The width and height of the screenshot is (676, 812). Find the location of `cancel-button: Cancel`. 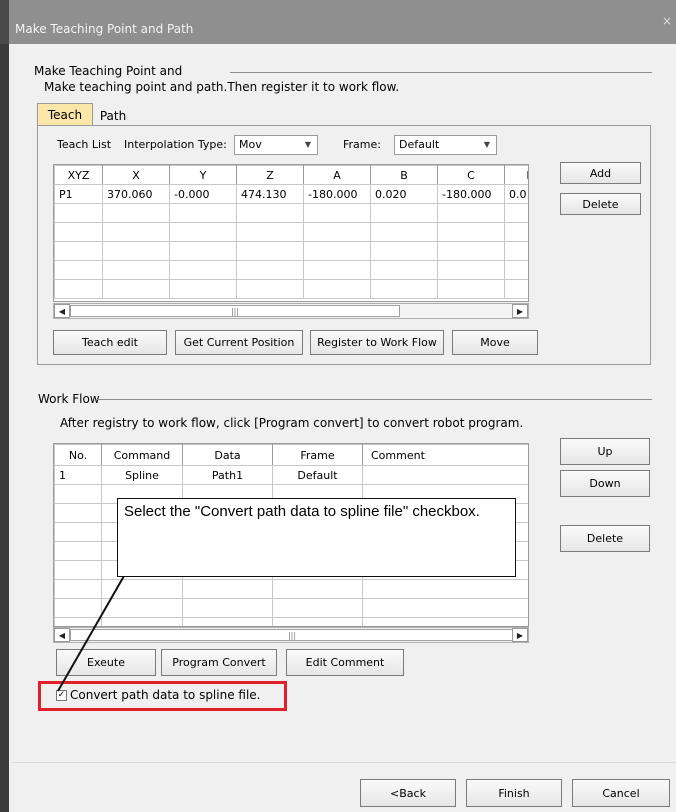

cancel-button: Cancel is located at coordinates (621, 793).